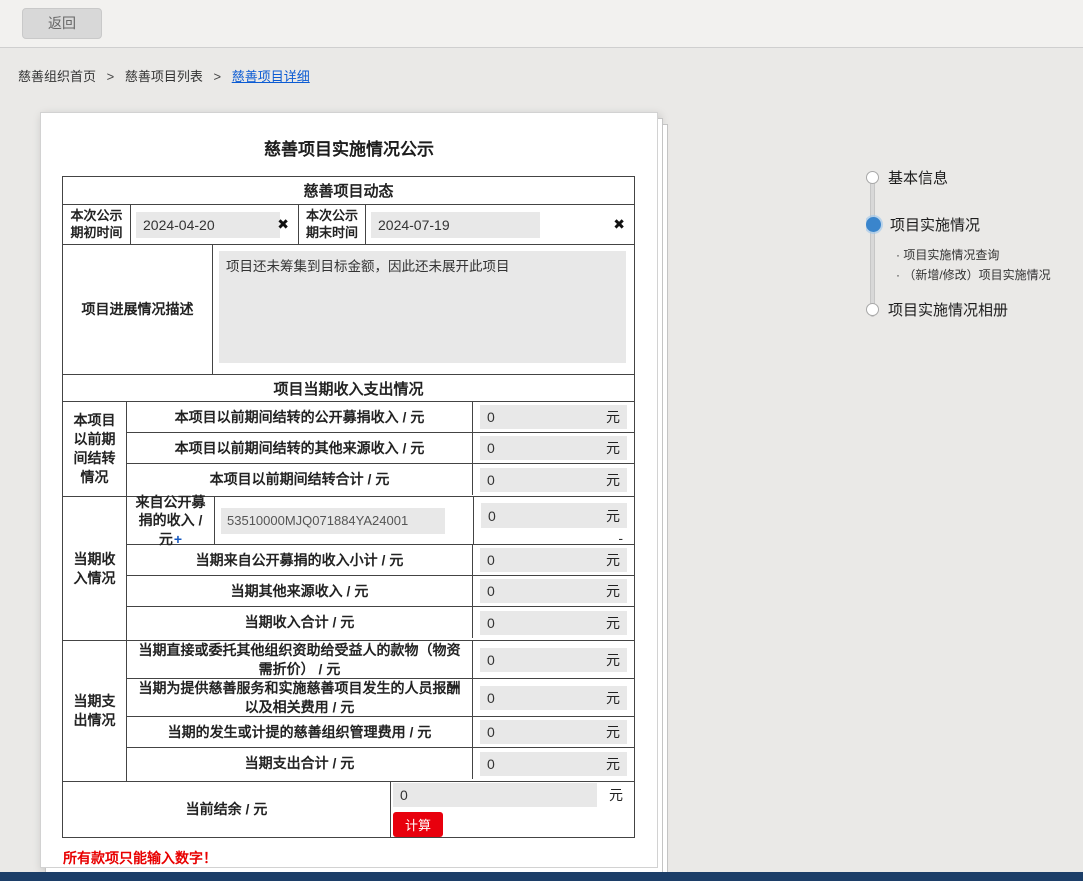  Describe the element at coordinates (332, 224) in the screenshot. I see `period-end-label: 本次公示期末时间` at that location.